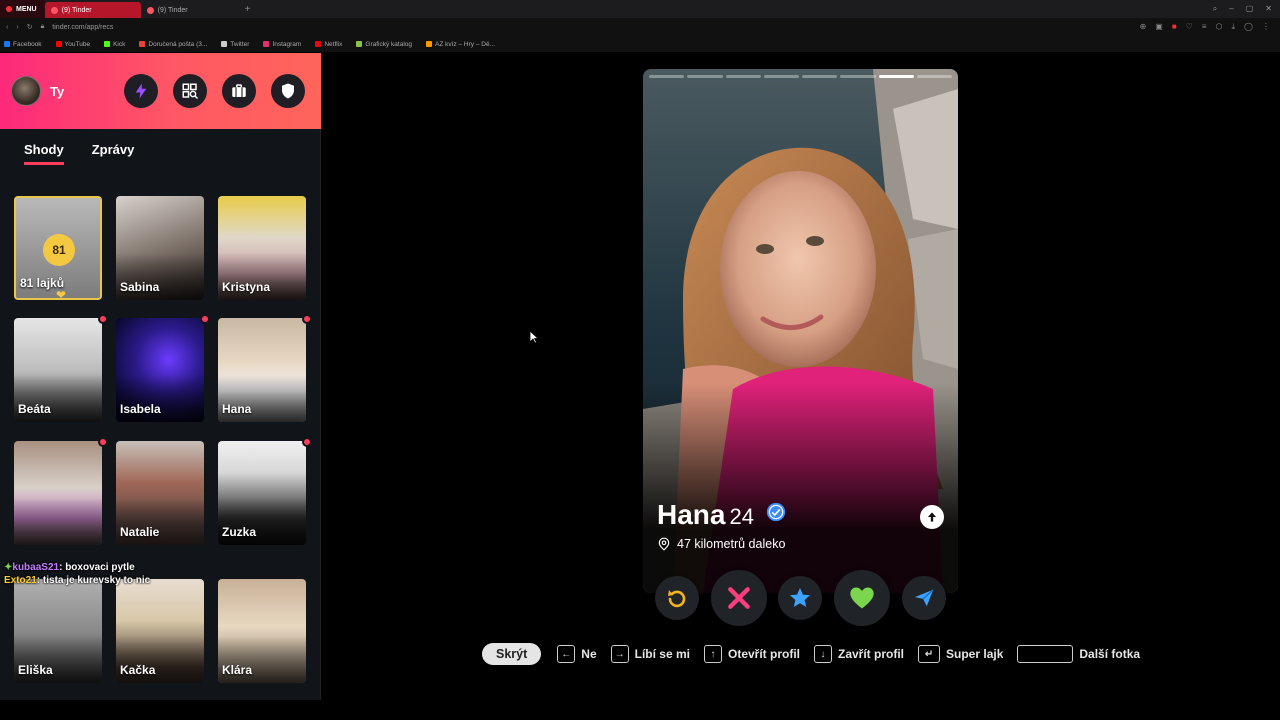  Describe the element at coordinates (862, 598) in the screenshot. I see `like-button` at that location.